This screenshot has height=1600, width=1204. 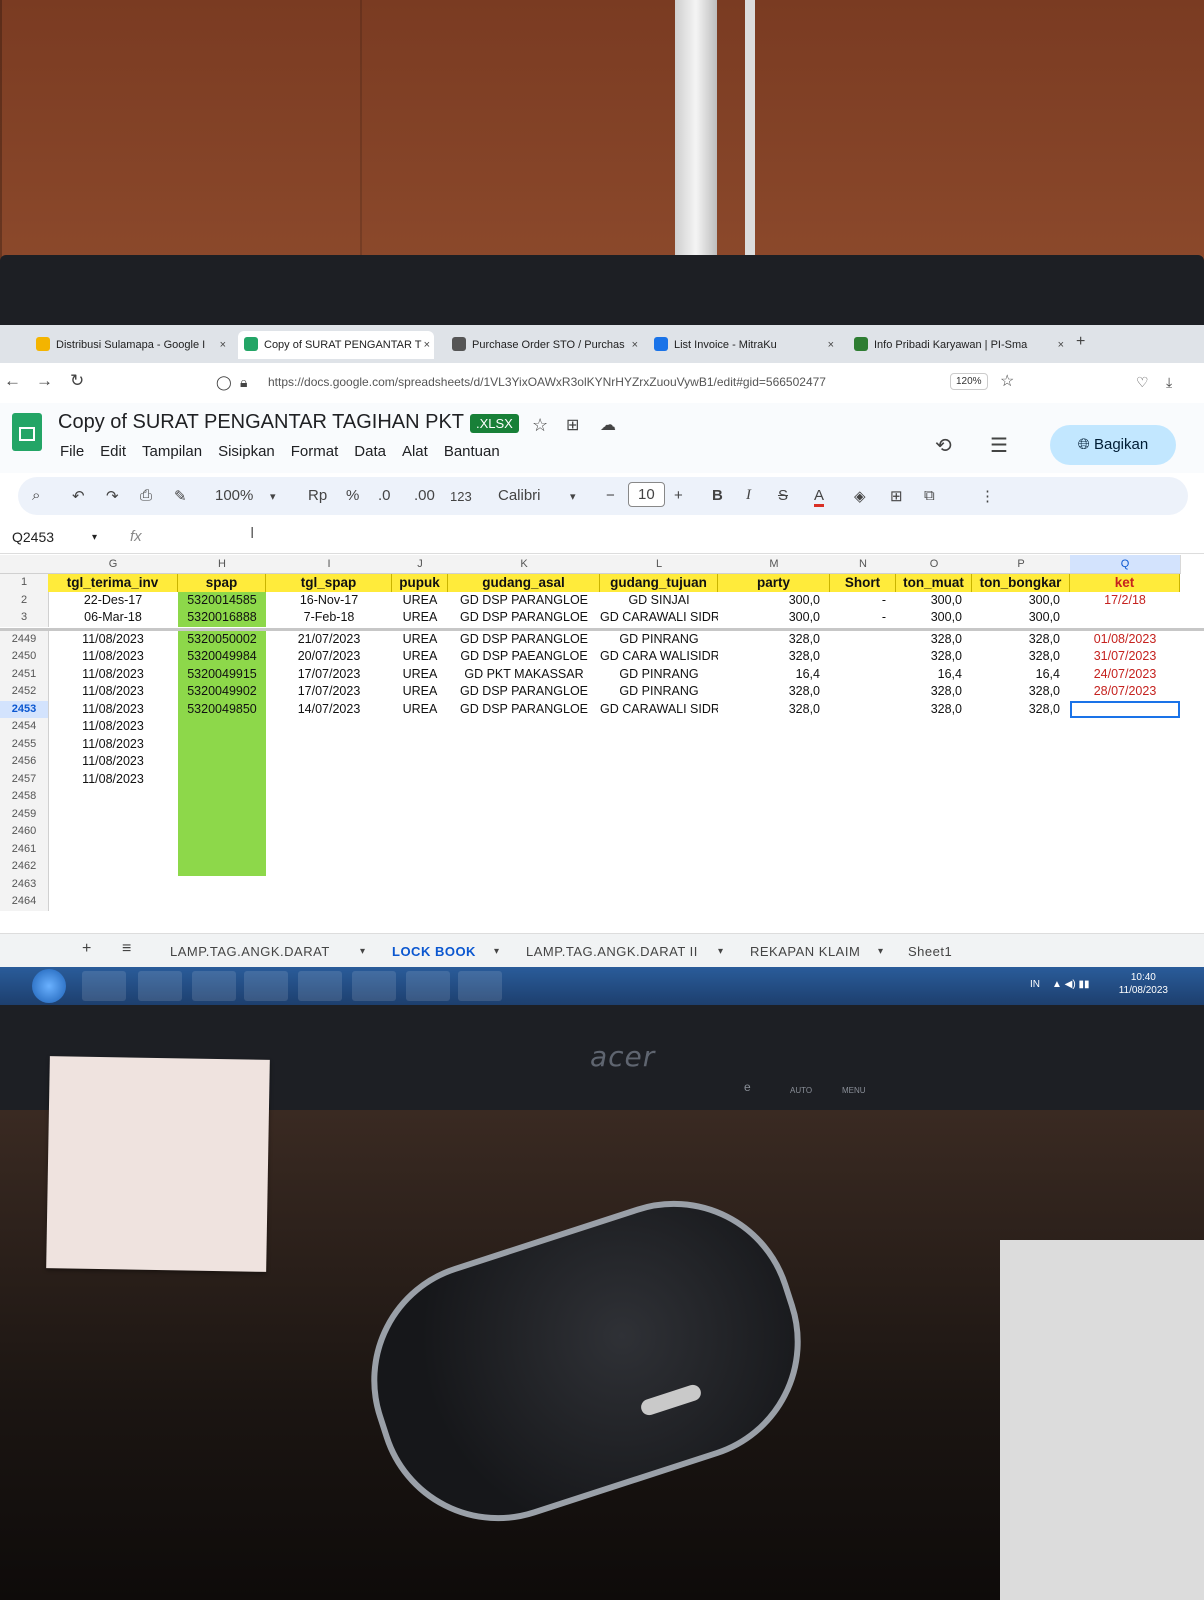 I want to click on word-app-icon, so click(x=104, y=986).